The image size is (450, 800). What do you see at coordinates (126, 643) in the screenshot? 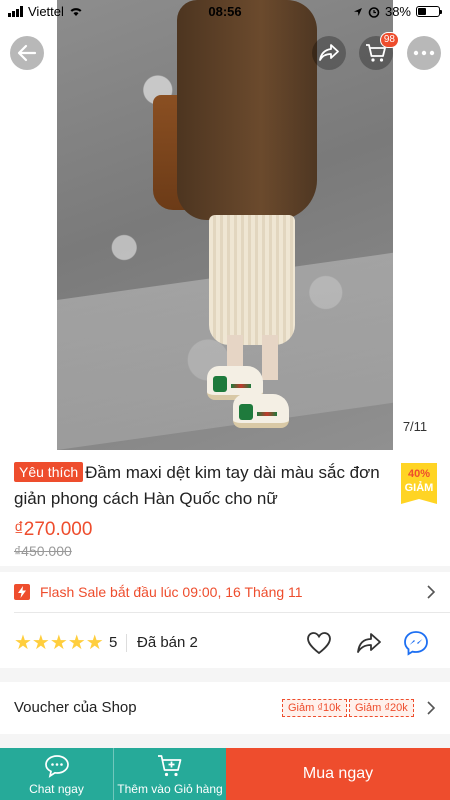
I see `rating-separator` at bounding box center [126, 643].